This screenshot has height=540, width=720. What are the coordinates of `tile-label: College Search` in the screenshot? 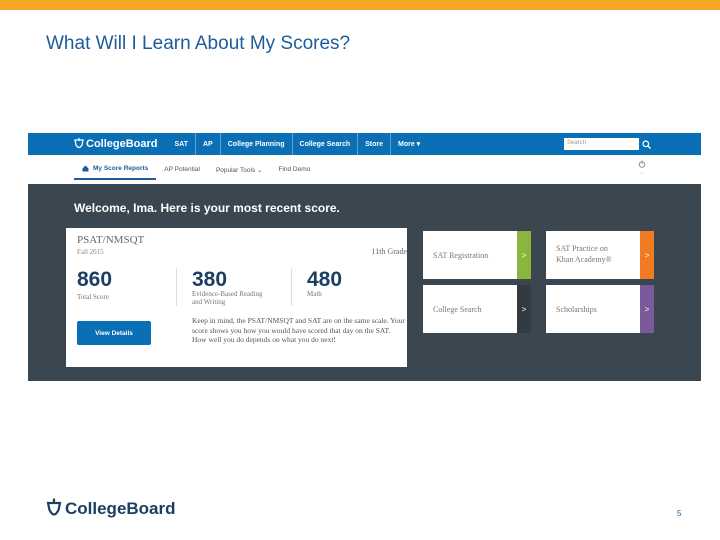 It's located at (457, 309).